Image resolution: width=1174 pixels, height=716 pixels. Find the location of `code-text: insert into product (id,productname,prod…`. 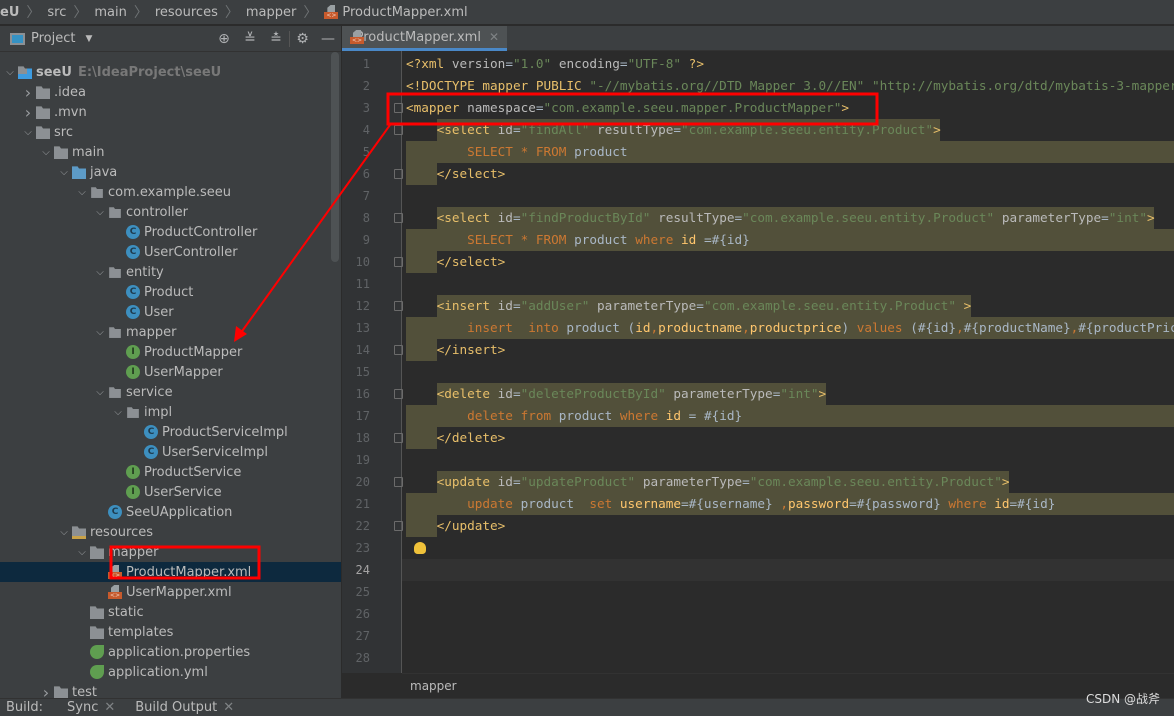

code-text: insert into product (id,productname,prod… is located at coordinates (790, 328).